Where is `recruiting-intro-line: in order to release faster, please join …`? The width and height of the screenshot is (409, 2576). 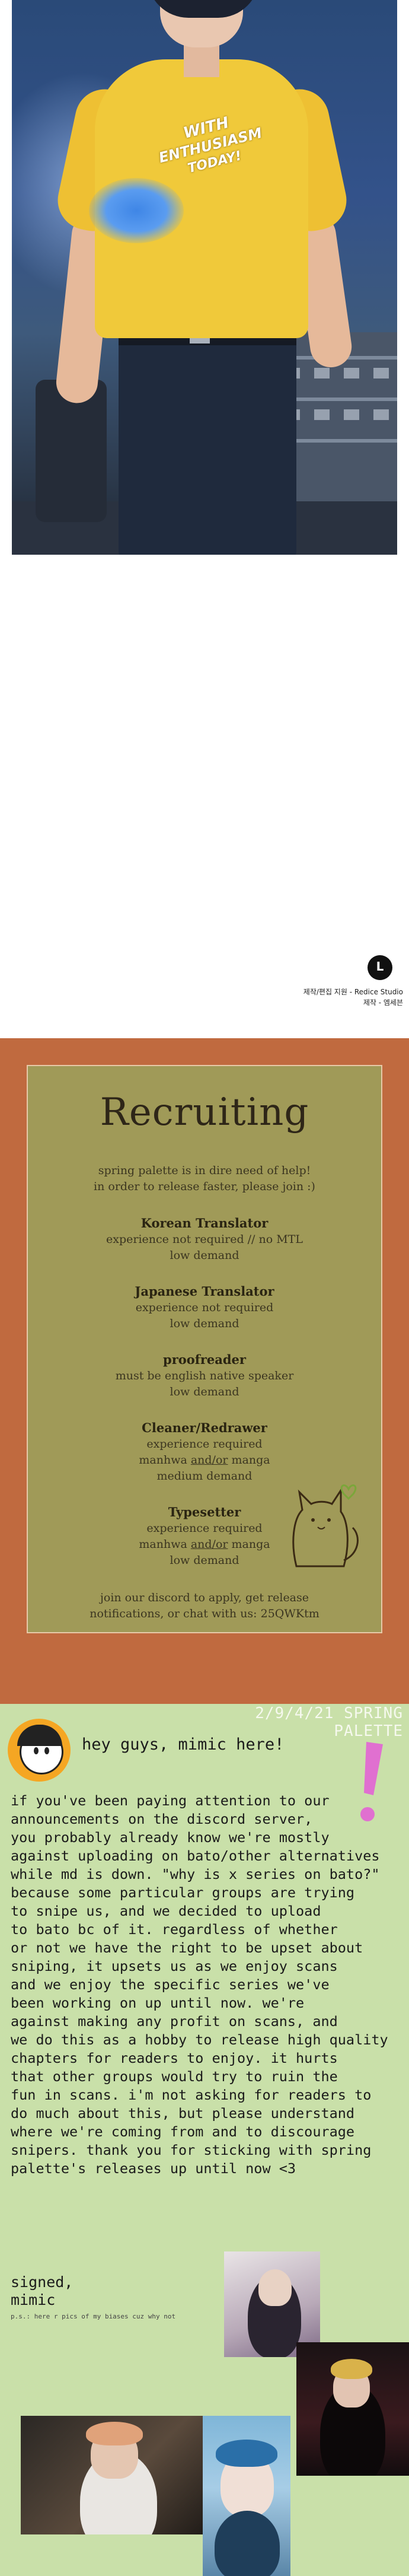 recruiting-intro-line: in order to release faster, please join … is located at coordinates (204, 1186).